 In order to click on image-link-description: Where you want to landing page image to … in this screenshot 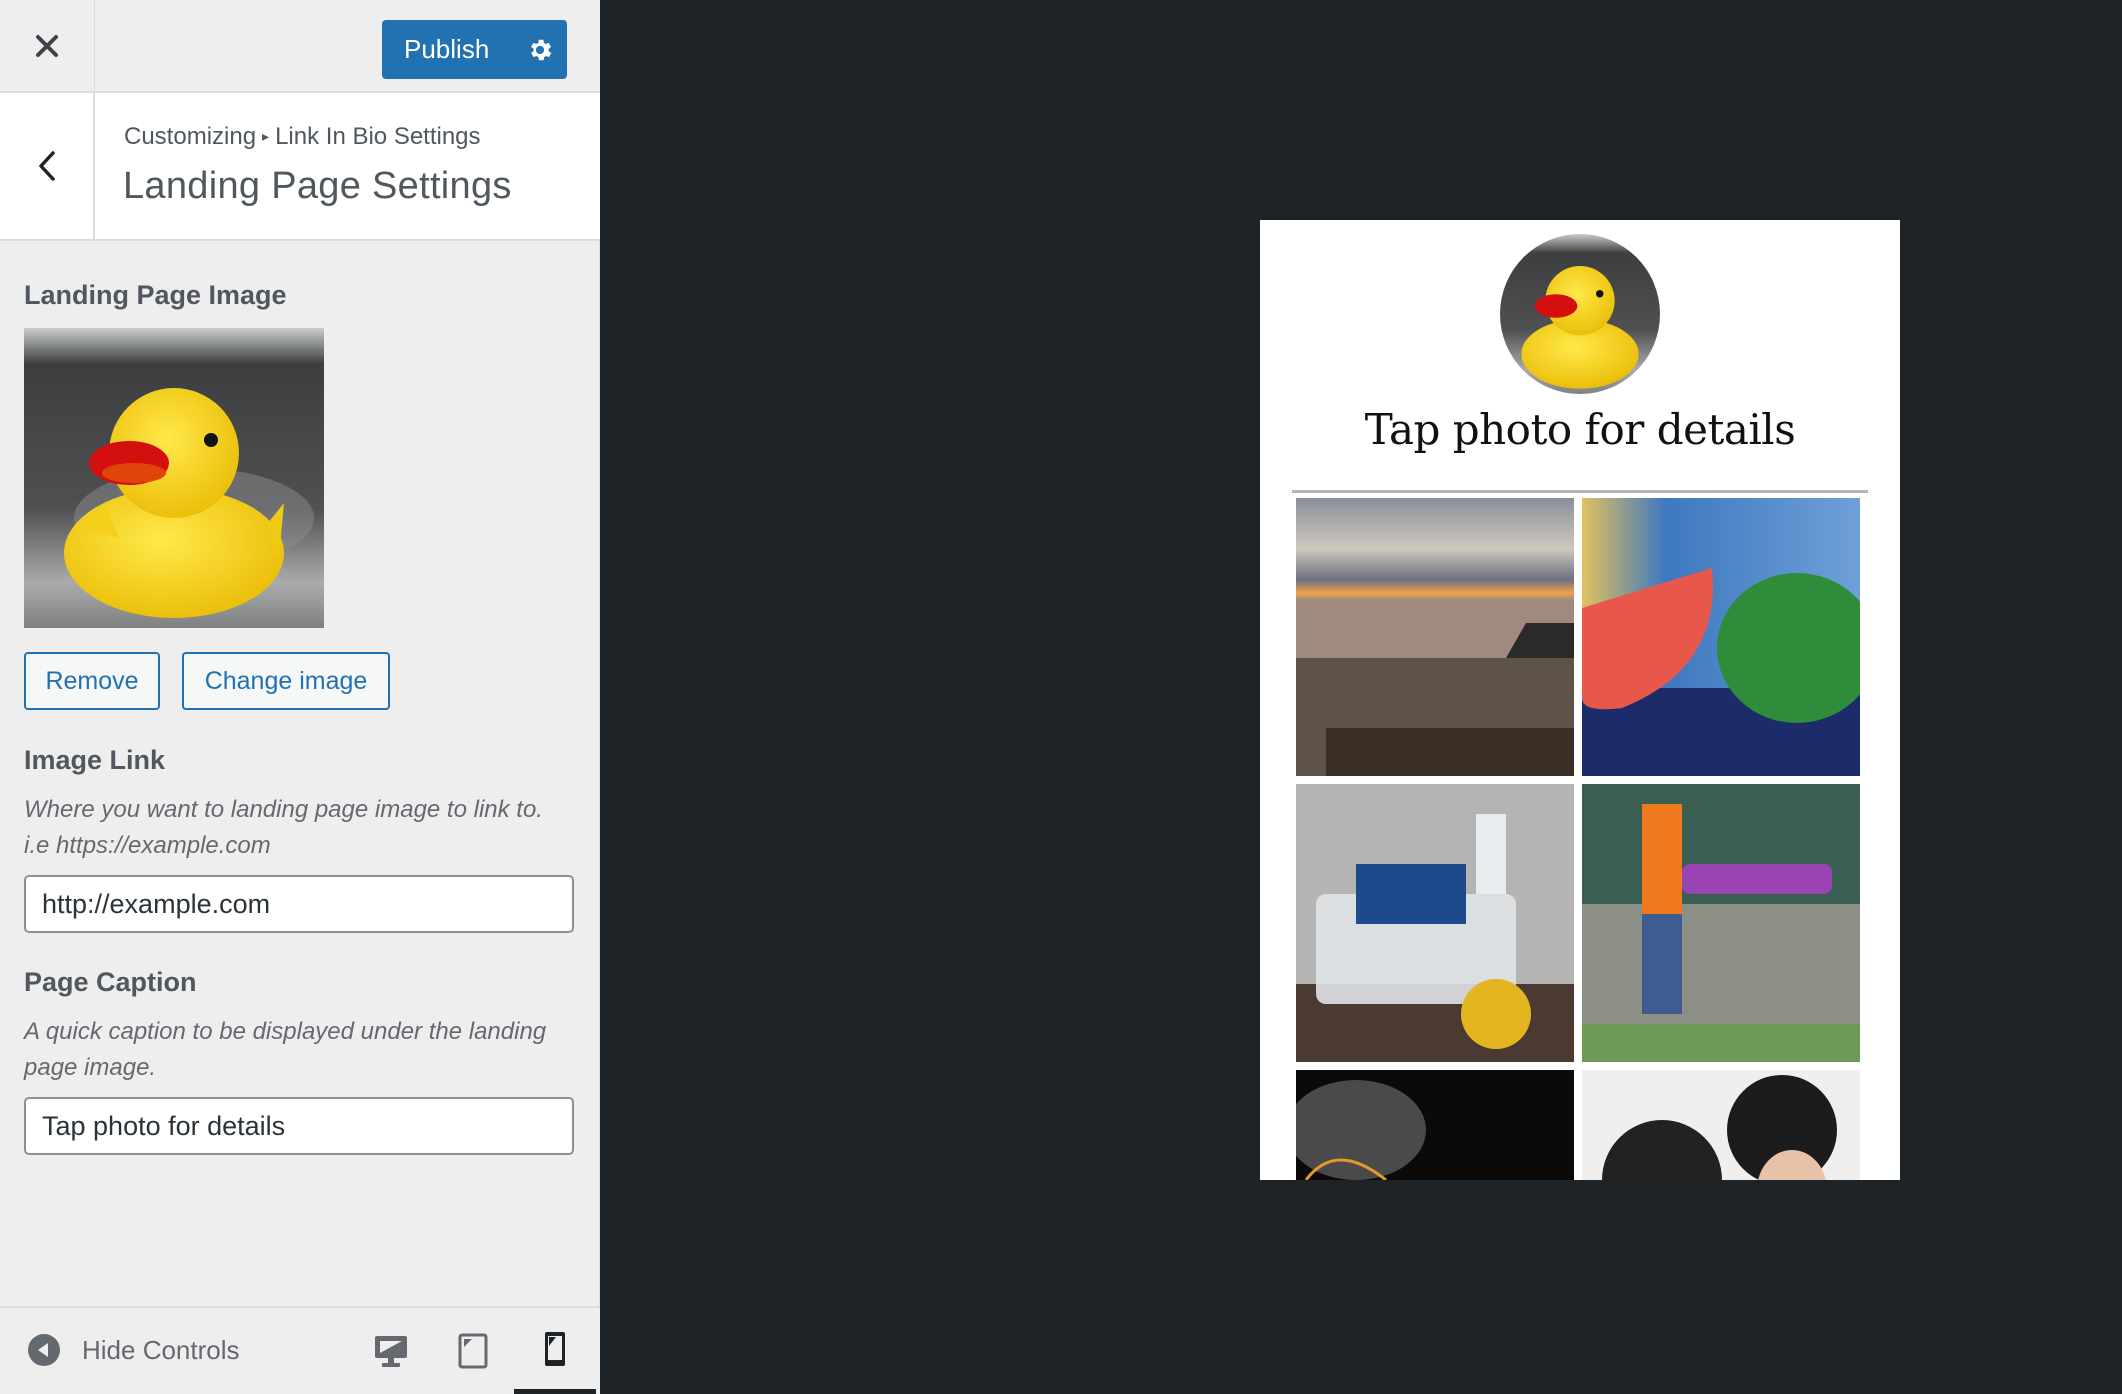, I will do `click(283, 827)`.